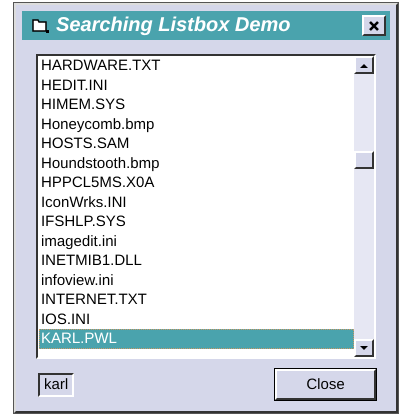 This screenshot has width=403, height=418. Describe the element at coordinates (196, 300) in the screenshot. I see `list-item: INTERNET.TXT` at that location.